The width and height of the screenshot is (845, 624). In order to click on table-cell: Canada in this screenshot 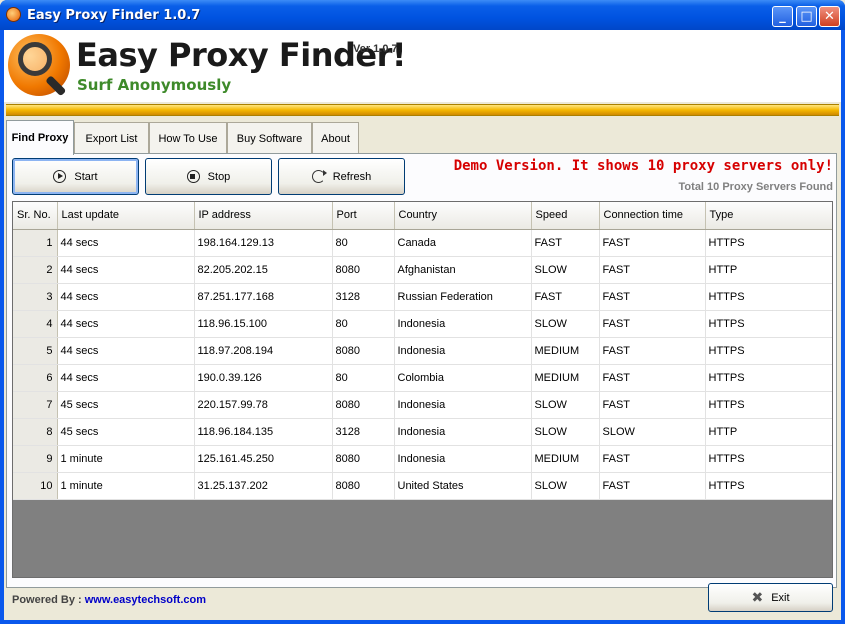, I will do `click(463, 243)`.